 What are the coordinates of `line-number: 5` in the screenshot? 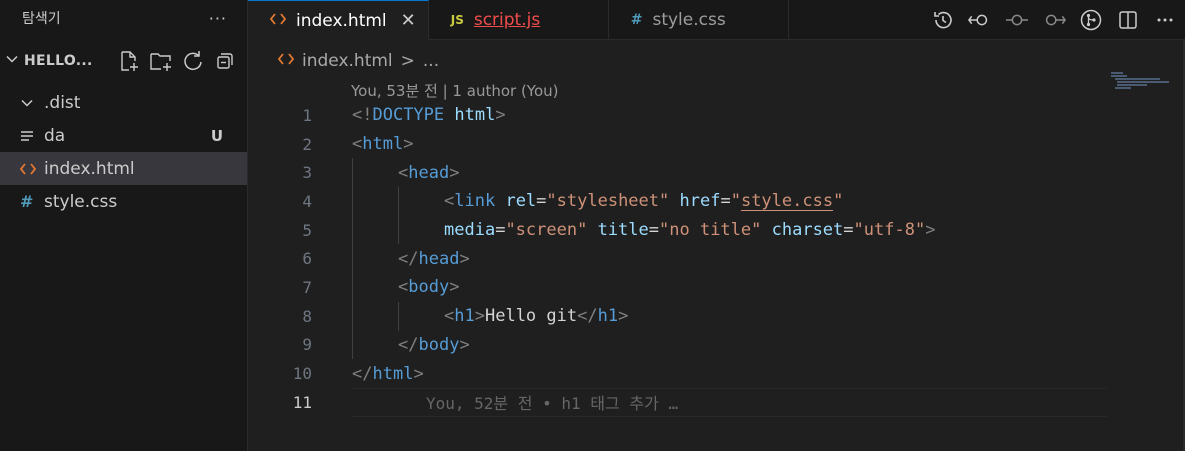 It's located at (307, 230).